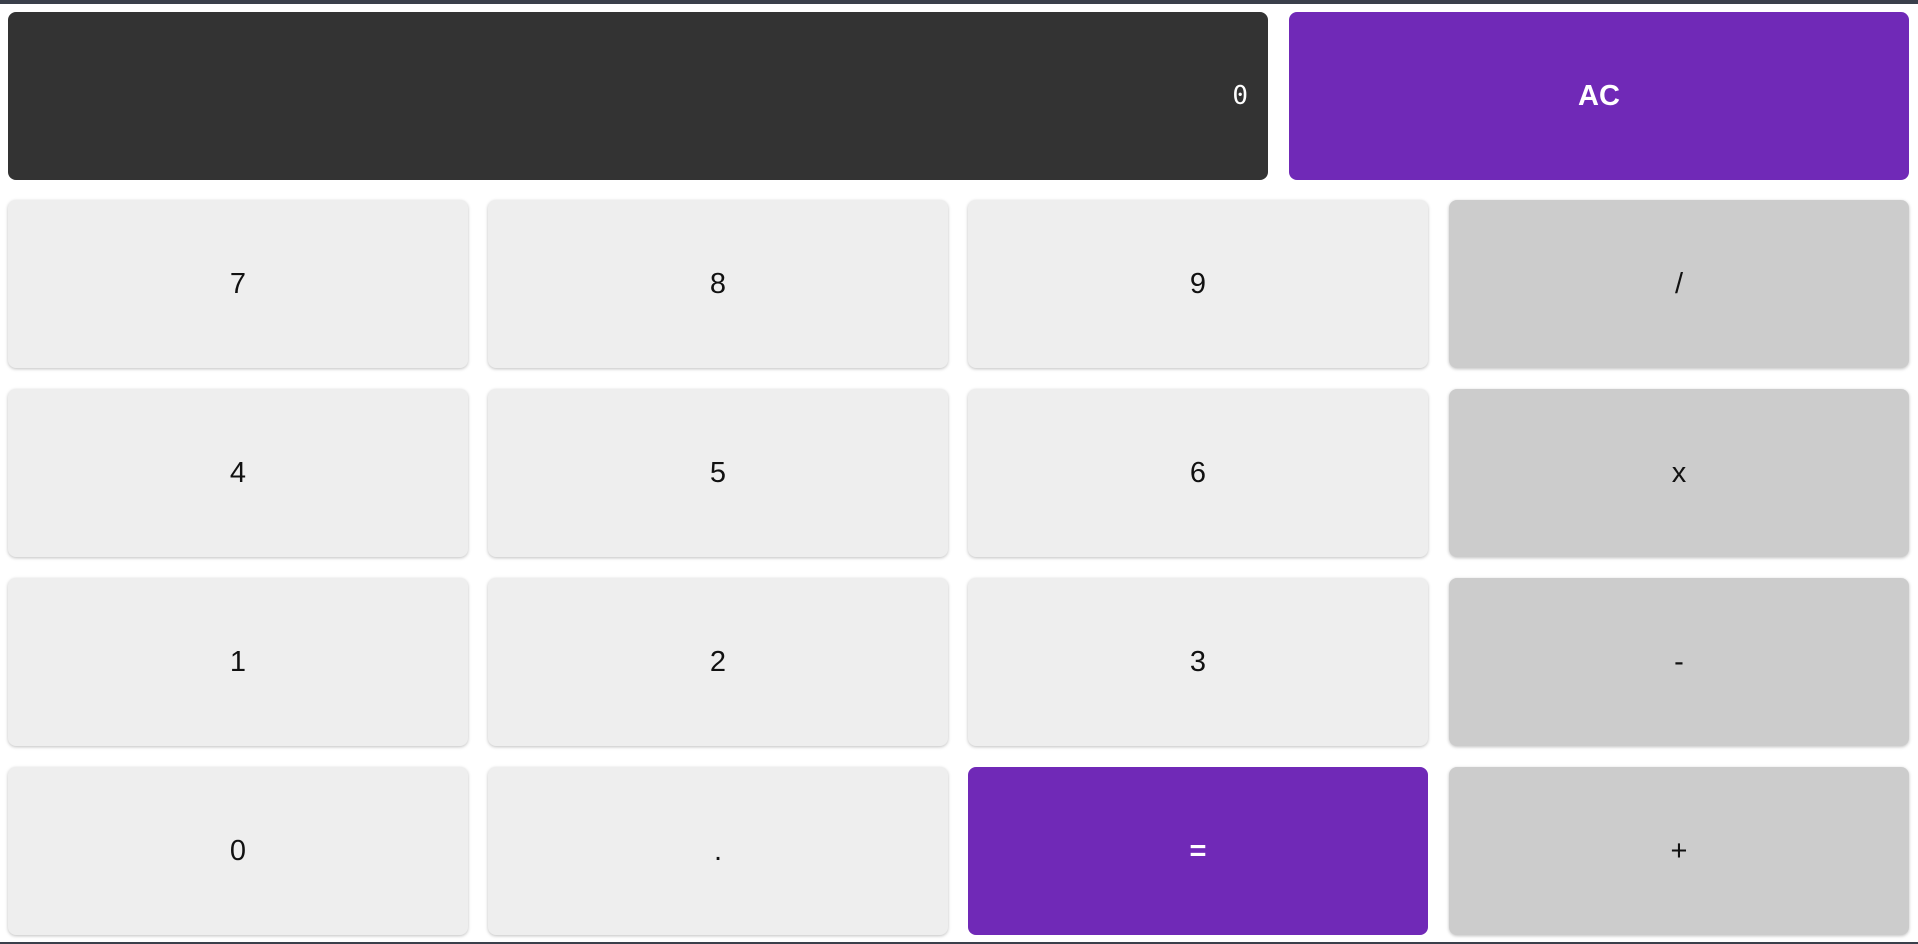 This screenshot has height=944, width=1918. I want to click on digit-5-button: 5, so click(718, 473).